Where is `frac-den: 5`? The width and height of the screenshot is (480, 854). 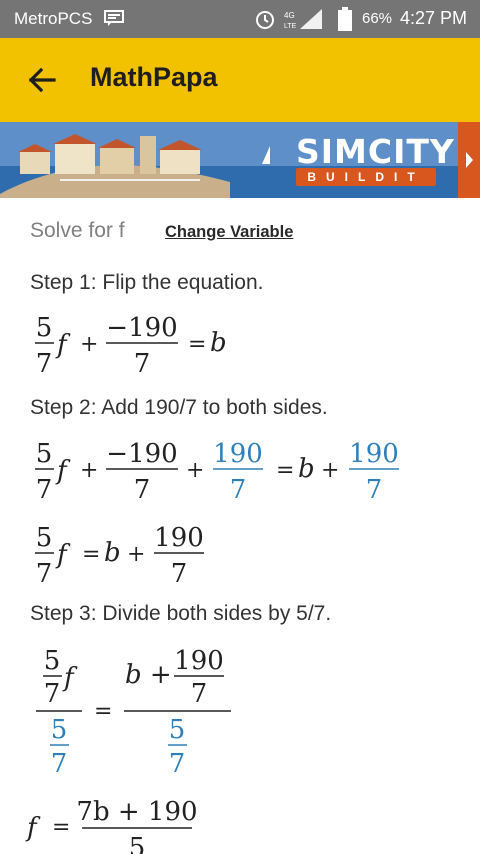
frac-den: 5 is located at coordinates (137, 843).